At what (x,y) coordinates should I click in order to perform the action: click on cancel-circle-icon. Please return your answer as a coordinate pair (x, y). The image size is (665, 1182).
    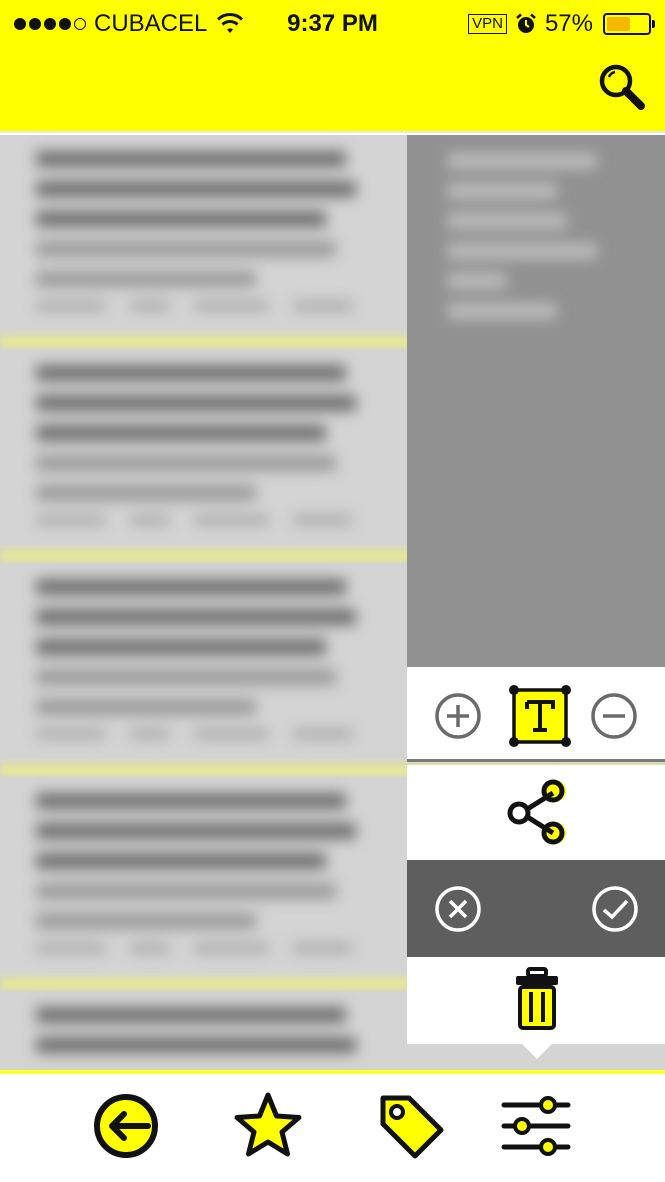
    Looking at the image, I should click on (458, 909).